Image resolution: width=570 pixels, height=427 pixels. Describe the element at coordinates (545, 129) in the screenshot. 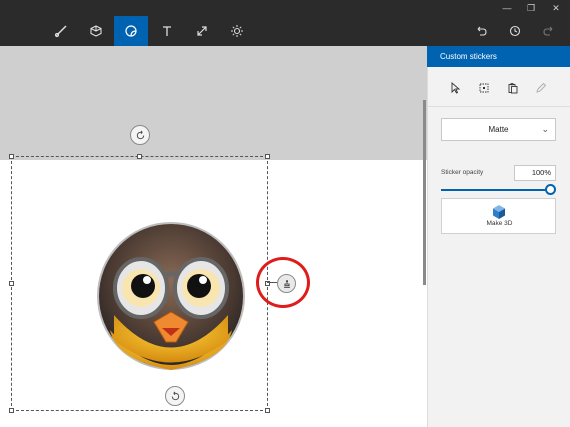

I see `chevron-down-icon: ⌄` at that location.